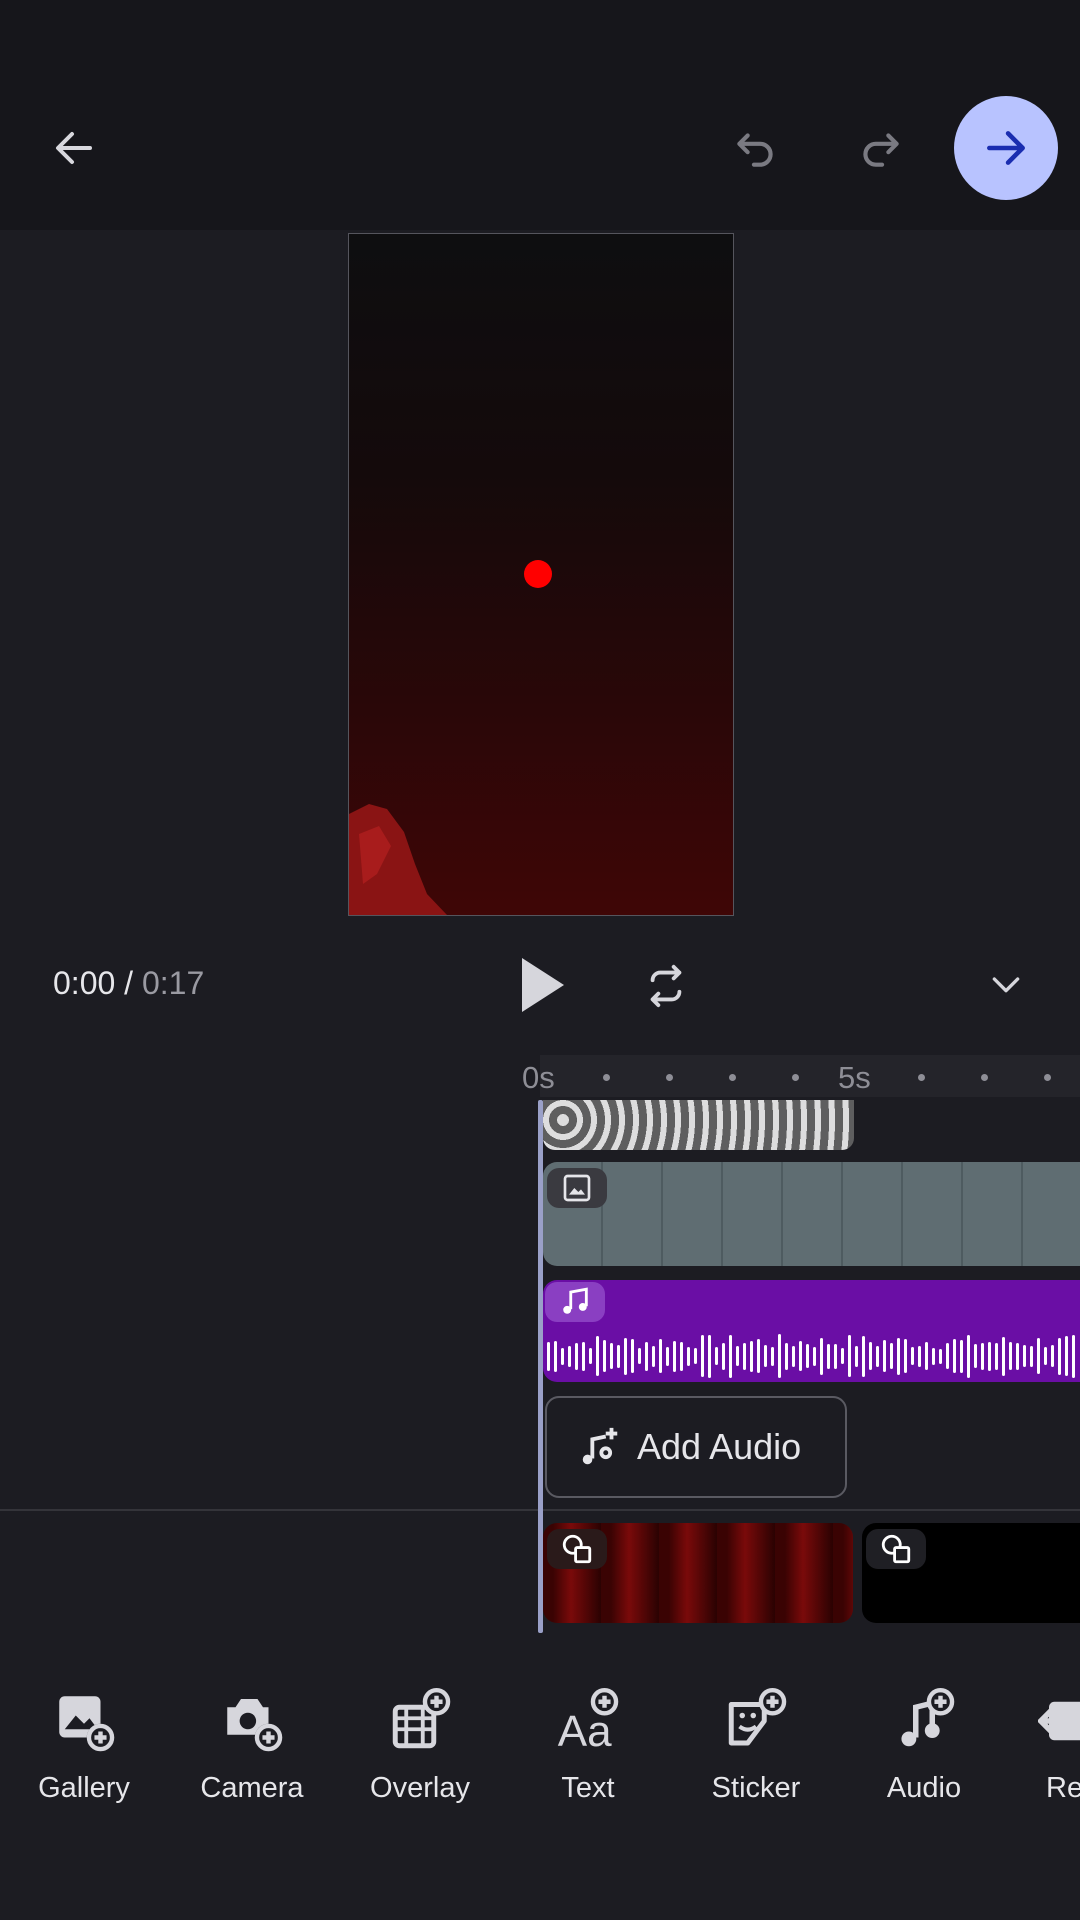  Describe the element at coordinates (698, 1125) in the screenshot. I see `overlay-clip` at that location.